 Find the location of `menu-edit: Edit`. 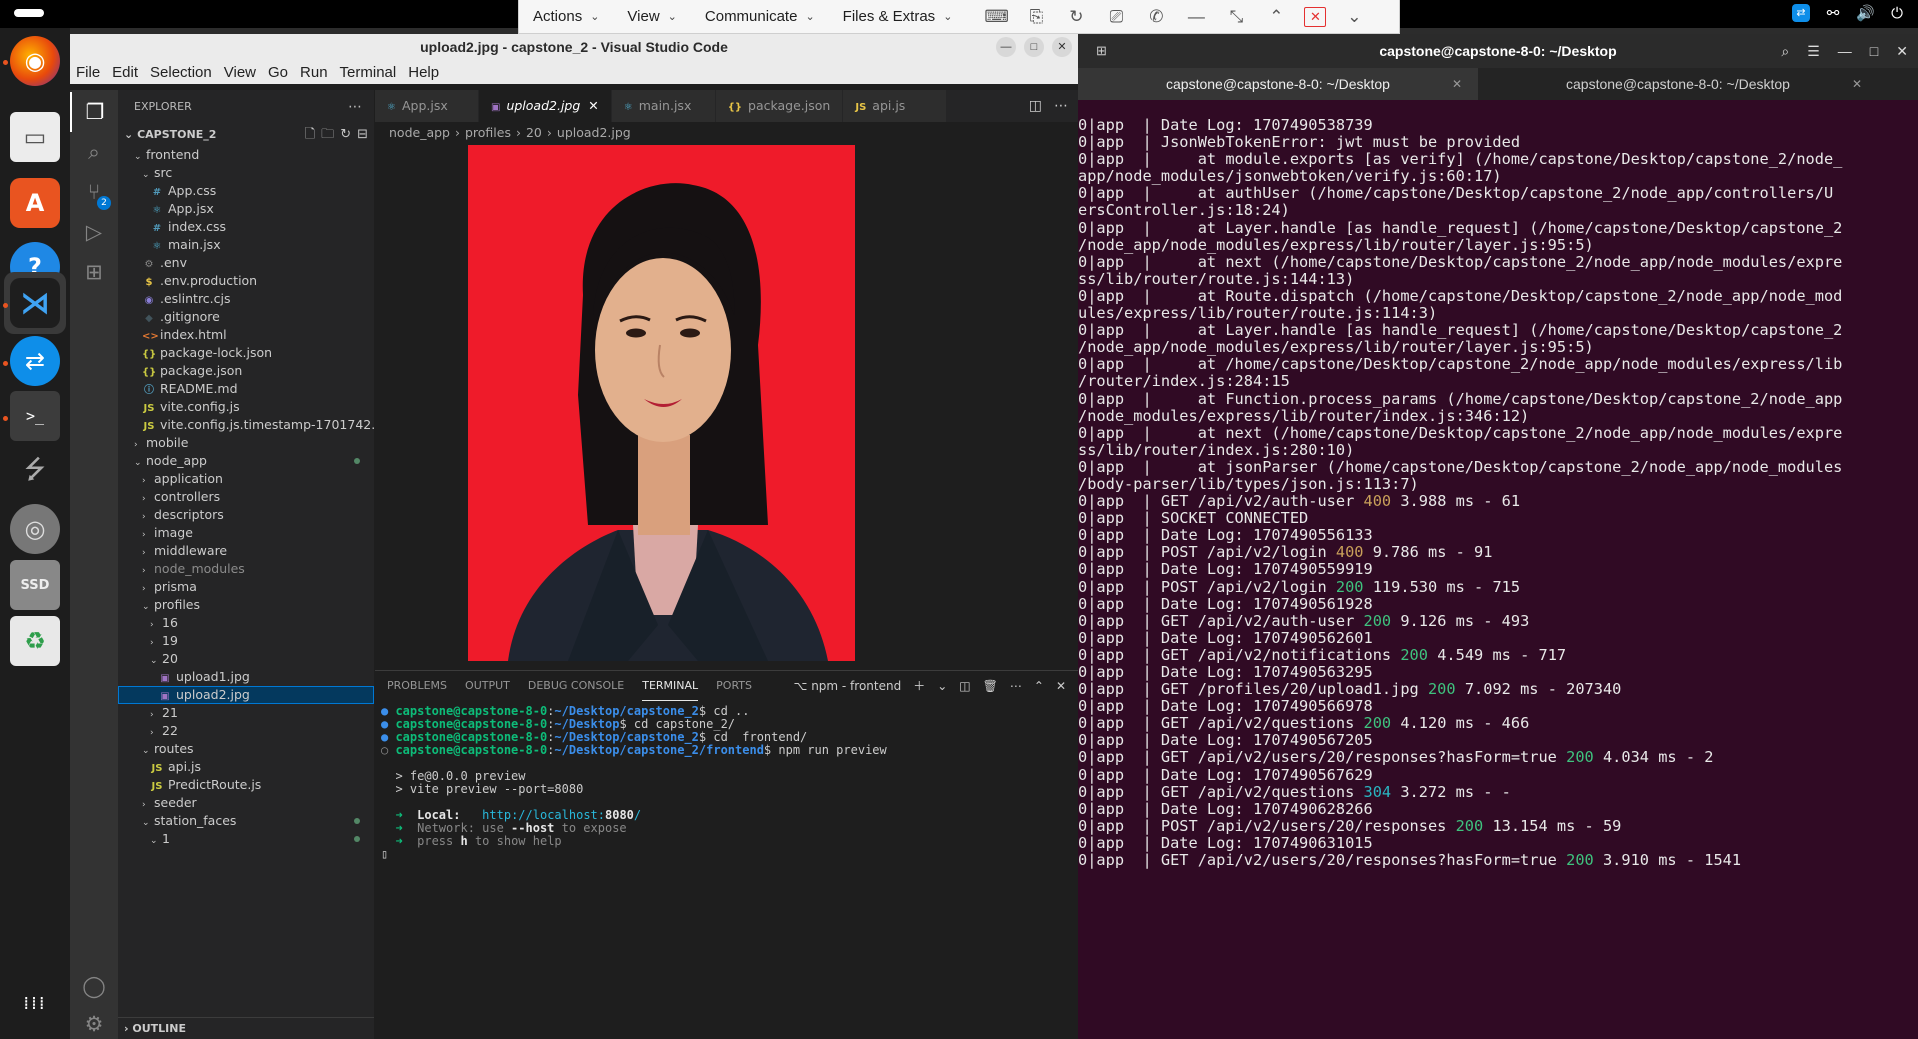

menu-edit: Edit is located at coordinates (125, 72).